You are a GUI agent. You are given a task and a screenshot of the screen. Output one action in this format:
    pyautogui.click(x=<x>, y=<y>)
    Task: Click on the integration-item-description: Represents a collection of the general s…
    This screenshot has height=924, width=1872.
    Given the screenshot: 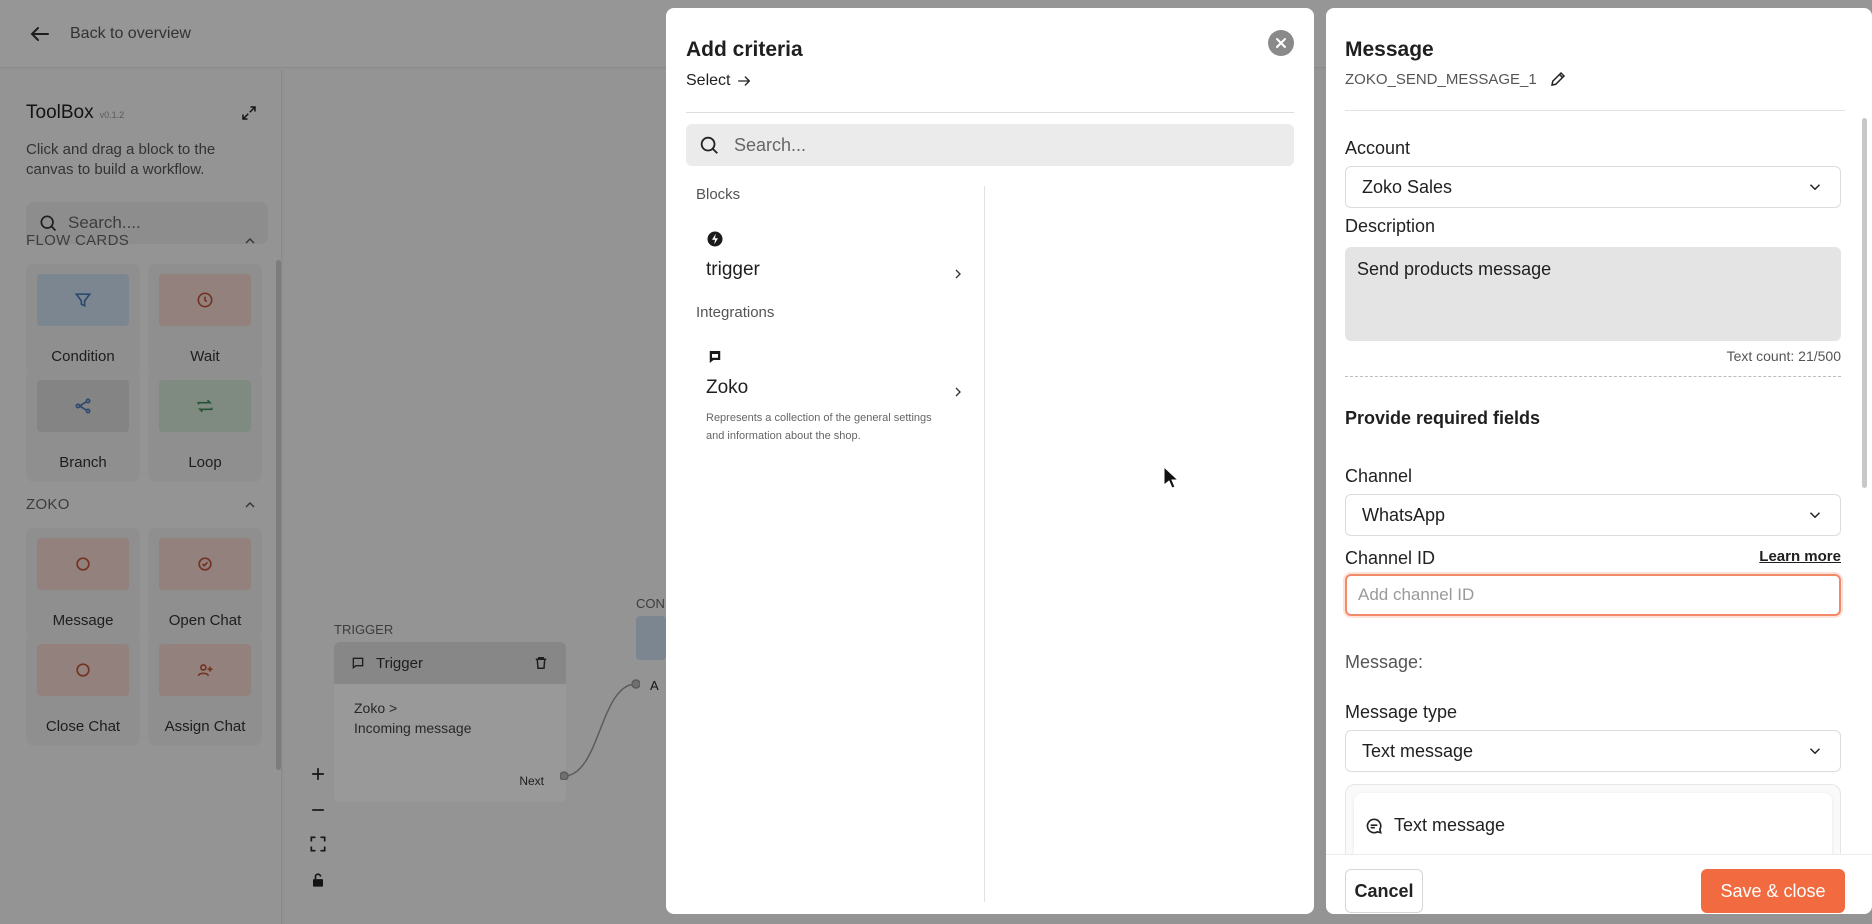 What is the action you would take?
    pyautogui.click(x=819, y=427)
    